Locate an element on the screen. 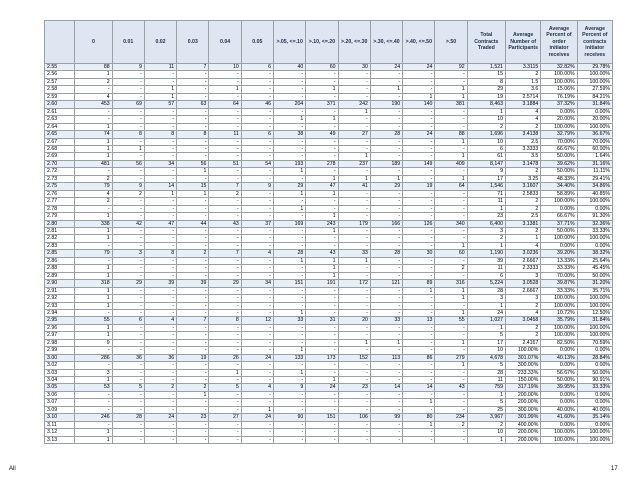 This screenshot has height=495, width=640. table-cell: 7 is located at coordinates (225, 186).